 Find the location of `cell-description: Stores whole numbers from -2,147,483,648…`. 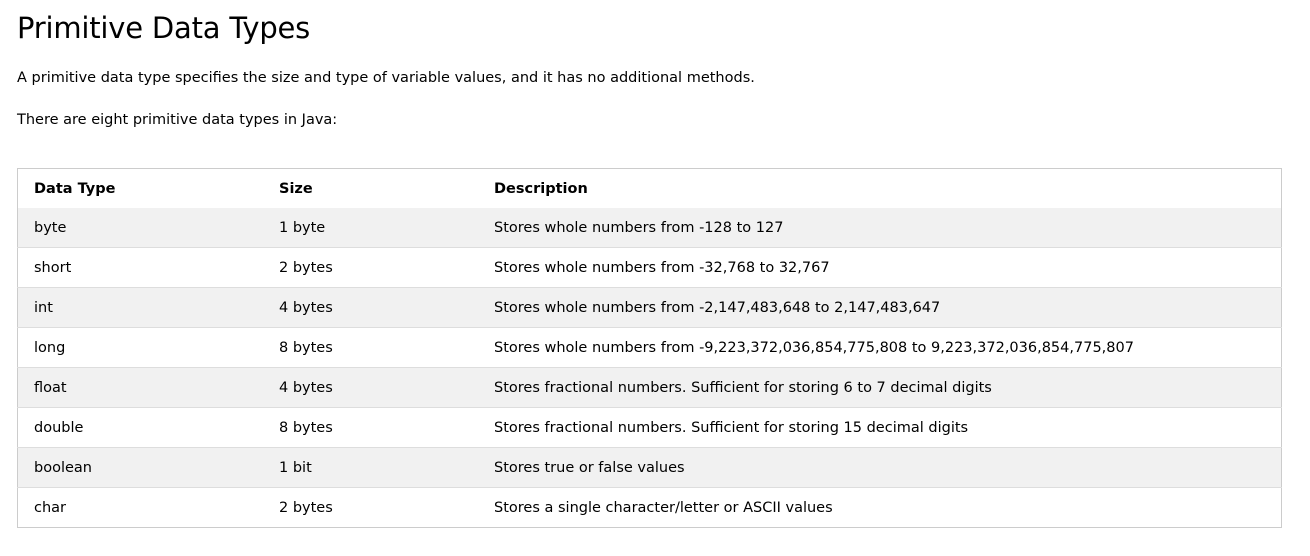

cell-description: Stores whole numbers from -2,147,483,648… is located at coordinates (717, 307).